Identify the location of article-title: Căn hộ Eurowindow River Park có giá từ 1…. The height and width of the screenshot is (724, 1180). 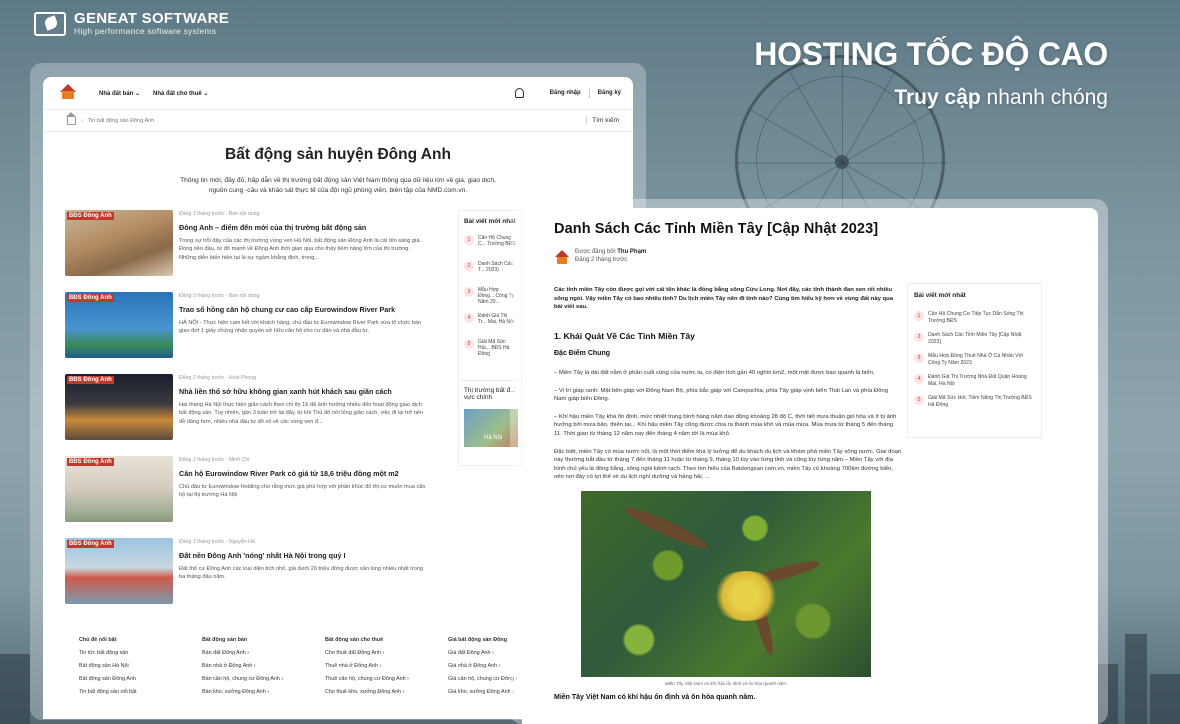
(303, 473).